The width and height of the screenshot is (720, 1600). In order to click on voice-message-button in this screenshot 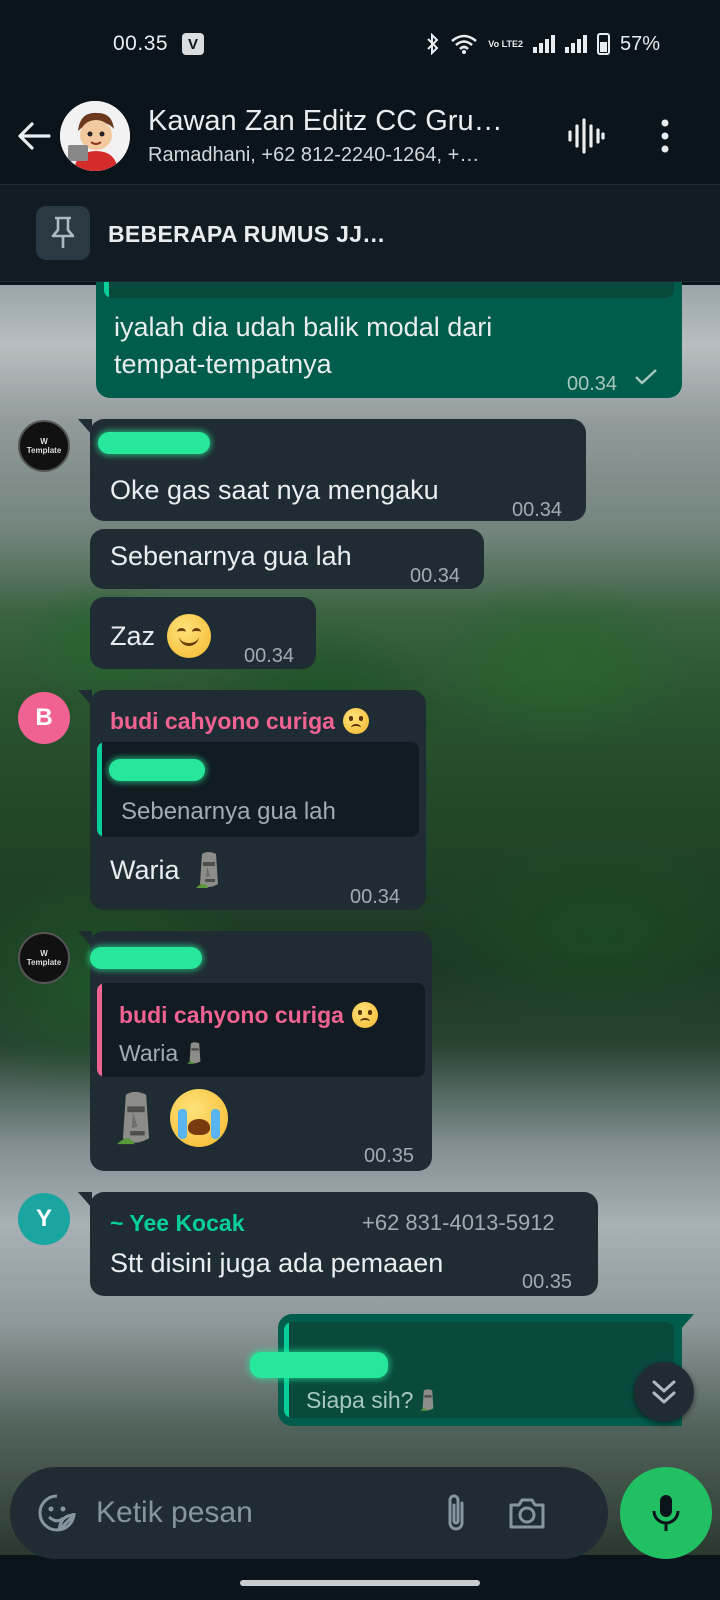, I will do `click(666, 1513)`.